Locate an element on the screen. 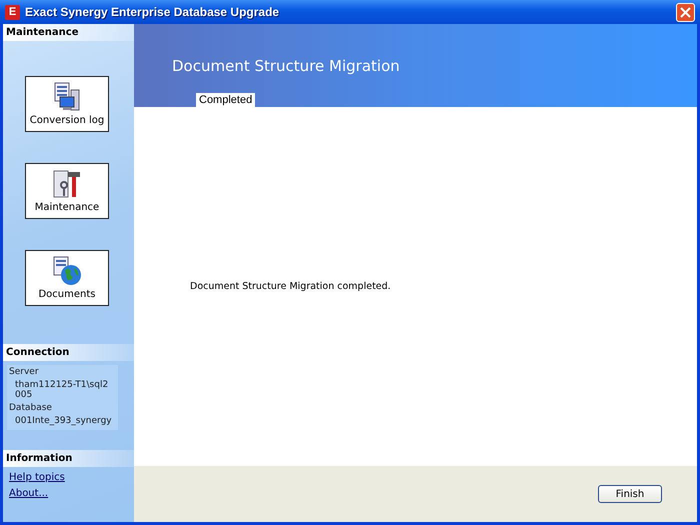  page-title: Document Structure Migration is located at coordinates (286, 66).